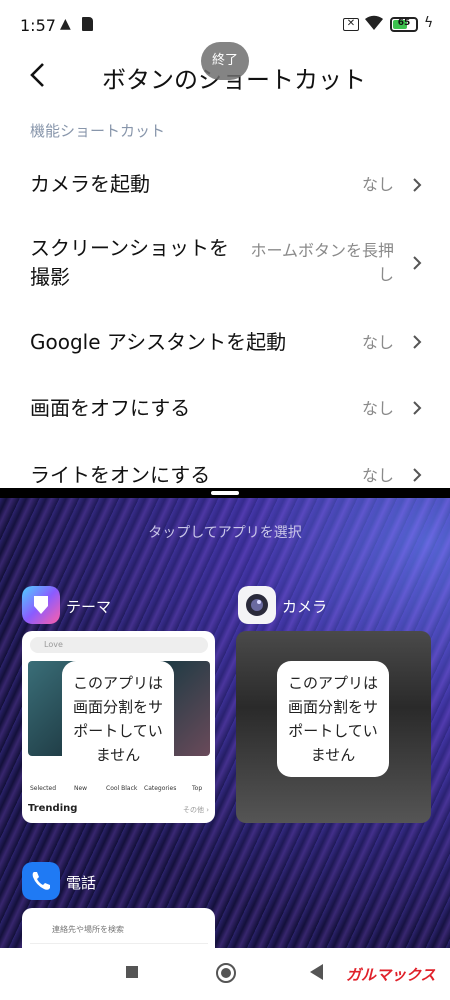 The width and height of the screenshot is (450, 1000). Describe the element at coordinates (129, 248) in the screenshot. I see `shortcut-label-line1: スクリーンショットを` at that location.